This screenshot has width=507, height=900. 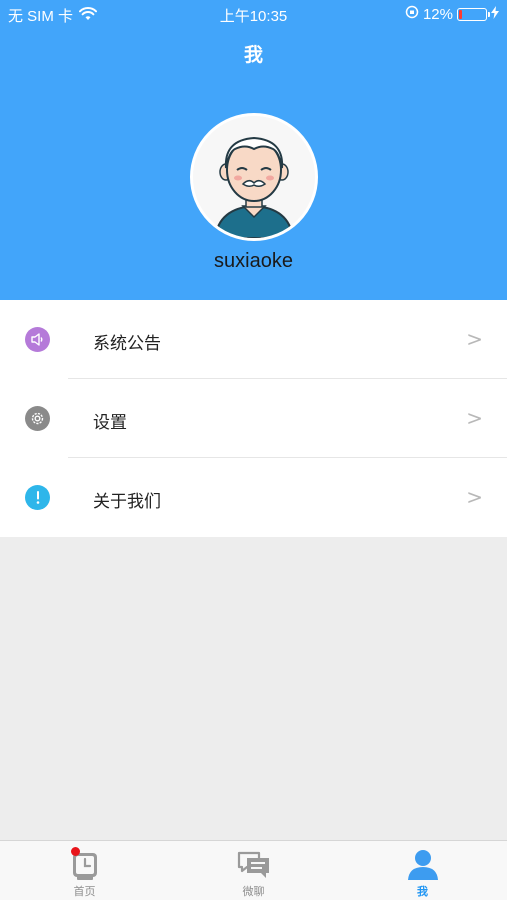 What do you see at coordinates (412, 14) in the screenshot?
I see `orientation-lock-icon` at bounding box center [412, 14].